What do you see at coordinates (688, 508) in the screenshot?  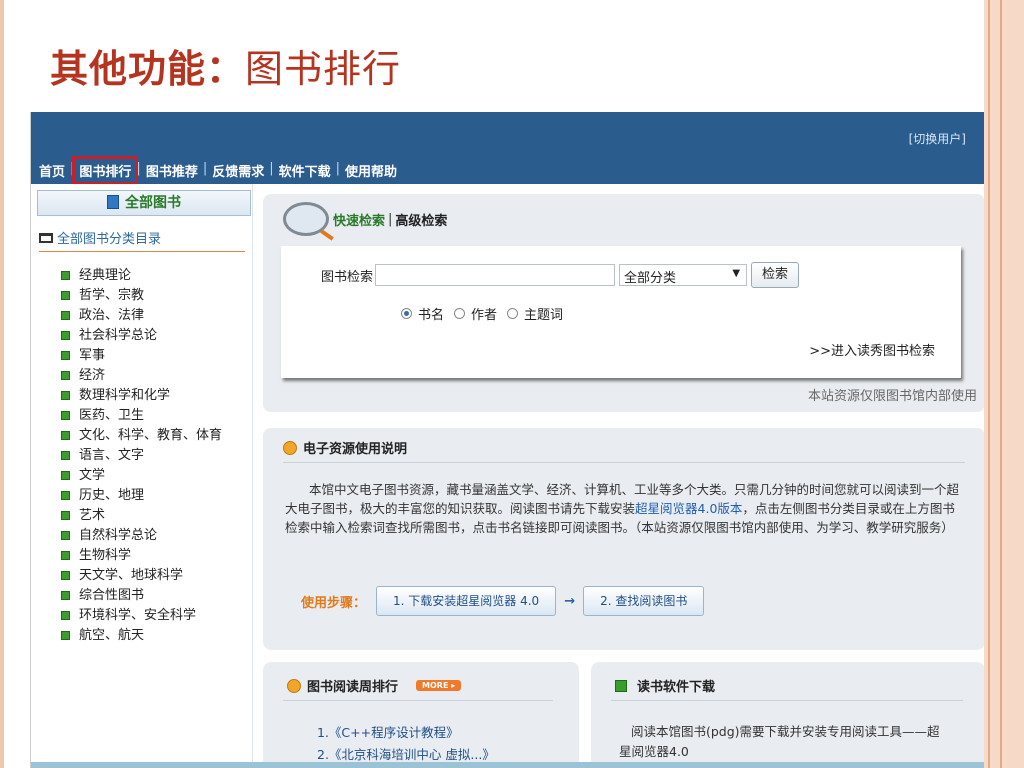 I see `reader-download-link: 超星阅览器4.0版本` at bounding box center [688, 508].